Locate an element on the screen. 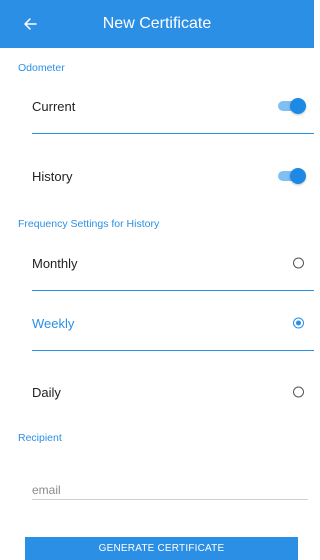  section-label-frequency: Frequency Settings for History is located at coordinates (89, 224).